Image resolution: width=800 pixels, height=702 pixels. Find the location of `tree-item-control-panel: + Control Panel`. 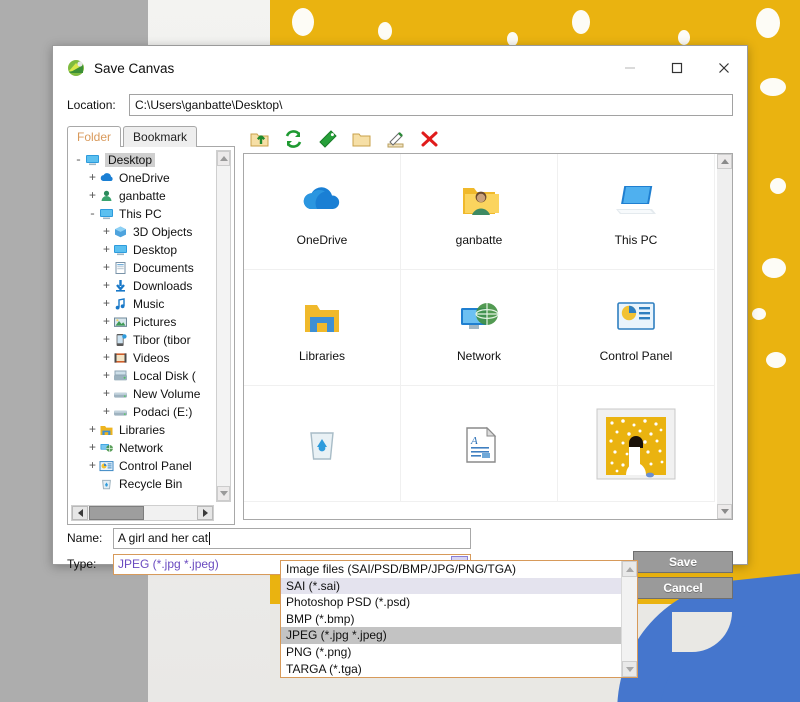

tree-item-control-panel: + Control Panel is located at coordinates (144, 466).